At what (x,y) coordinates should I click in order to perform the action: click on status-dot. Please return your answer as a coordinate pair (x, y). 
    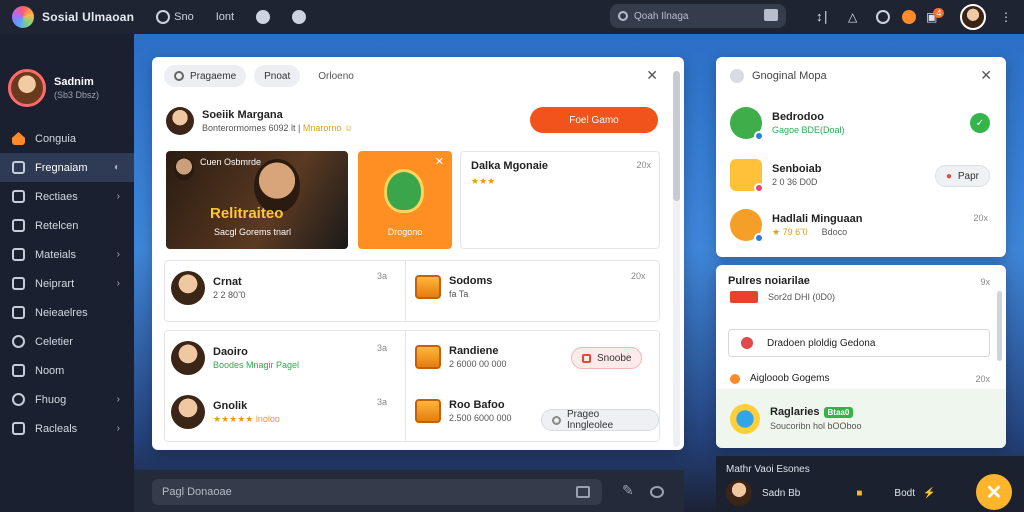
    Looking at the image, I should click on (759, 136).